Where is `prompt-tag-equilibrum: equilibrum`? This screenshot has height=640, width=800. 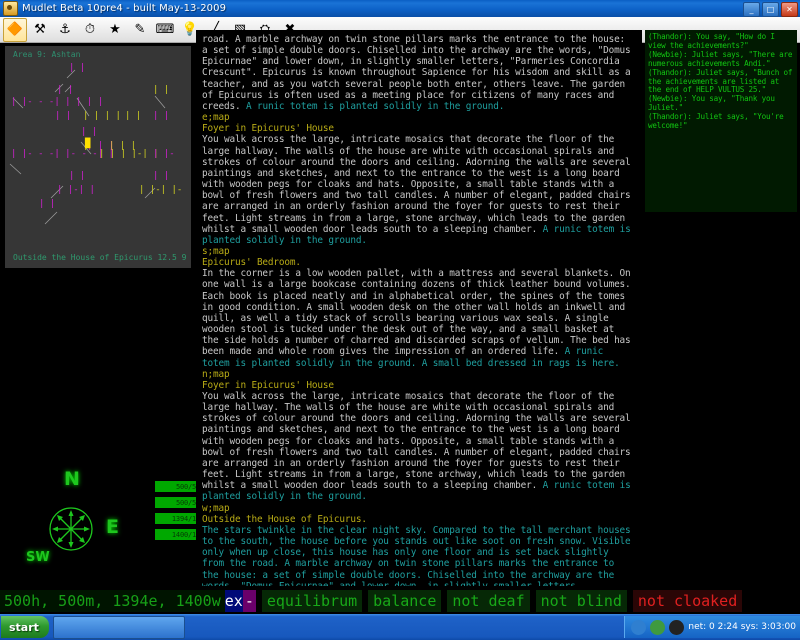
prompt-tag-equilibrum: equilibrum is located at coordinates (312, 601).